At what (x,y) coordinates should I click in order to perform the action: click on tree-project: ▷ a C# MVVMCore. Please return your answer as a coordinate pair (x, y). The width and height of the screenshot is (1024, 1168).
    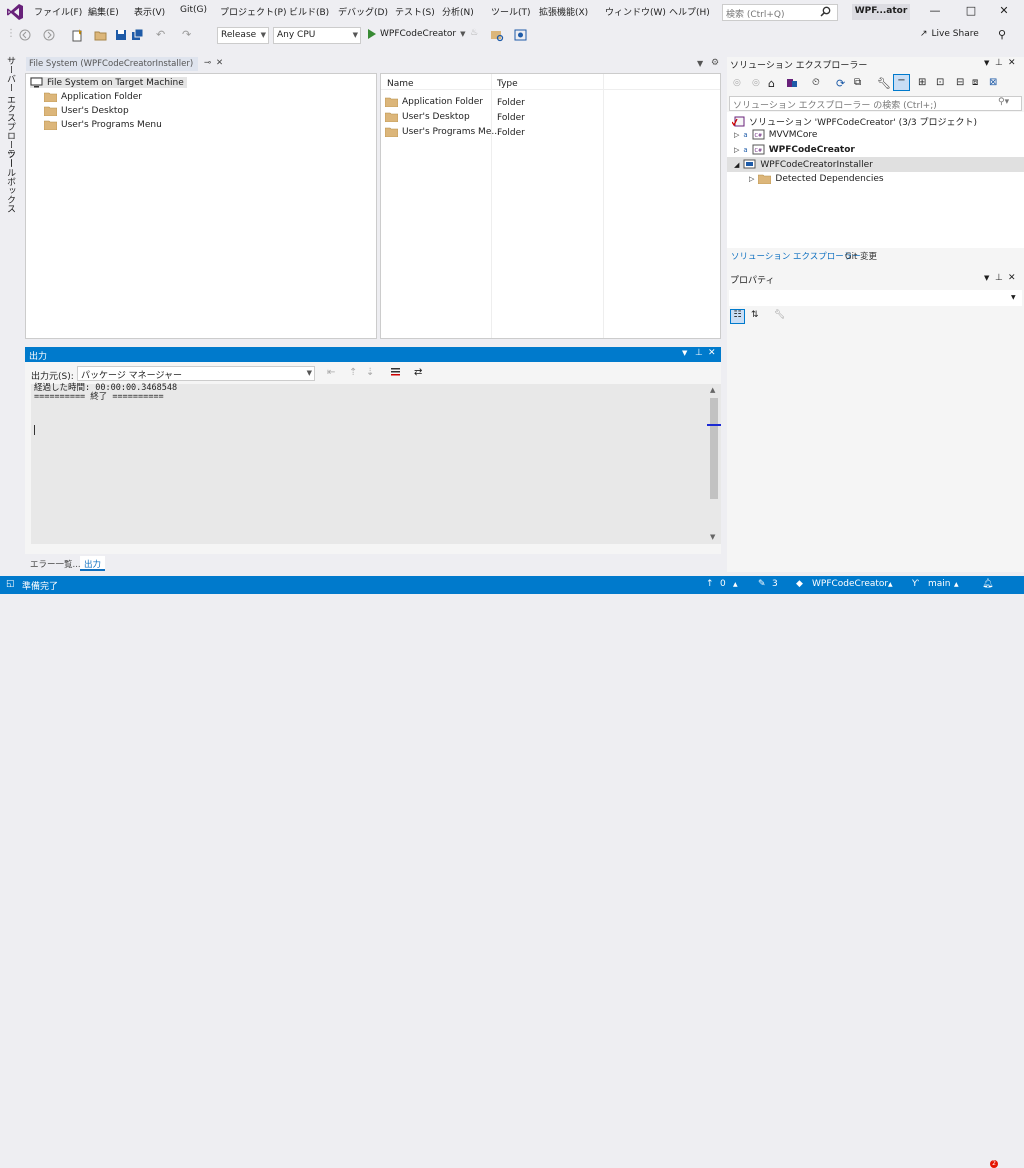
    Looking at the image, I should click on (775, 134).